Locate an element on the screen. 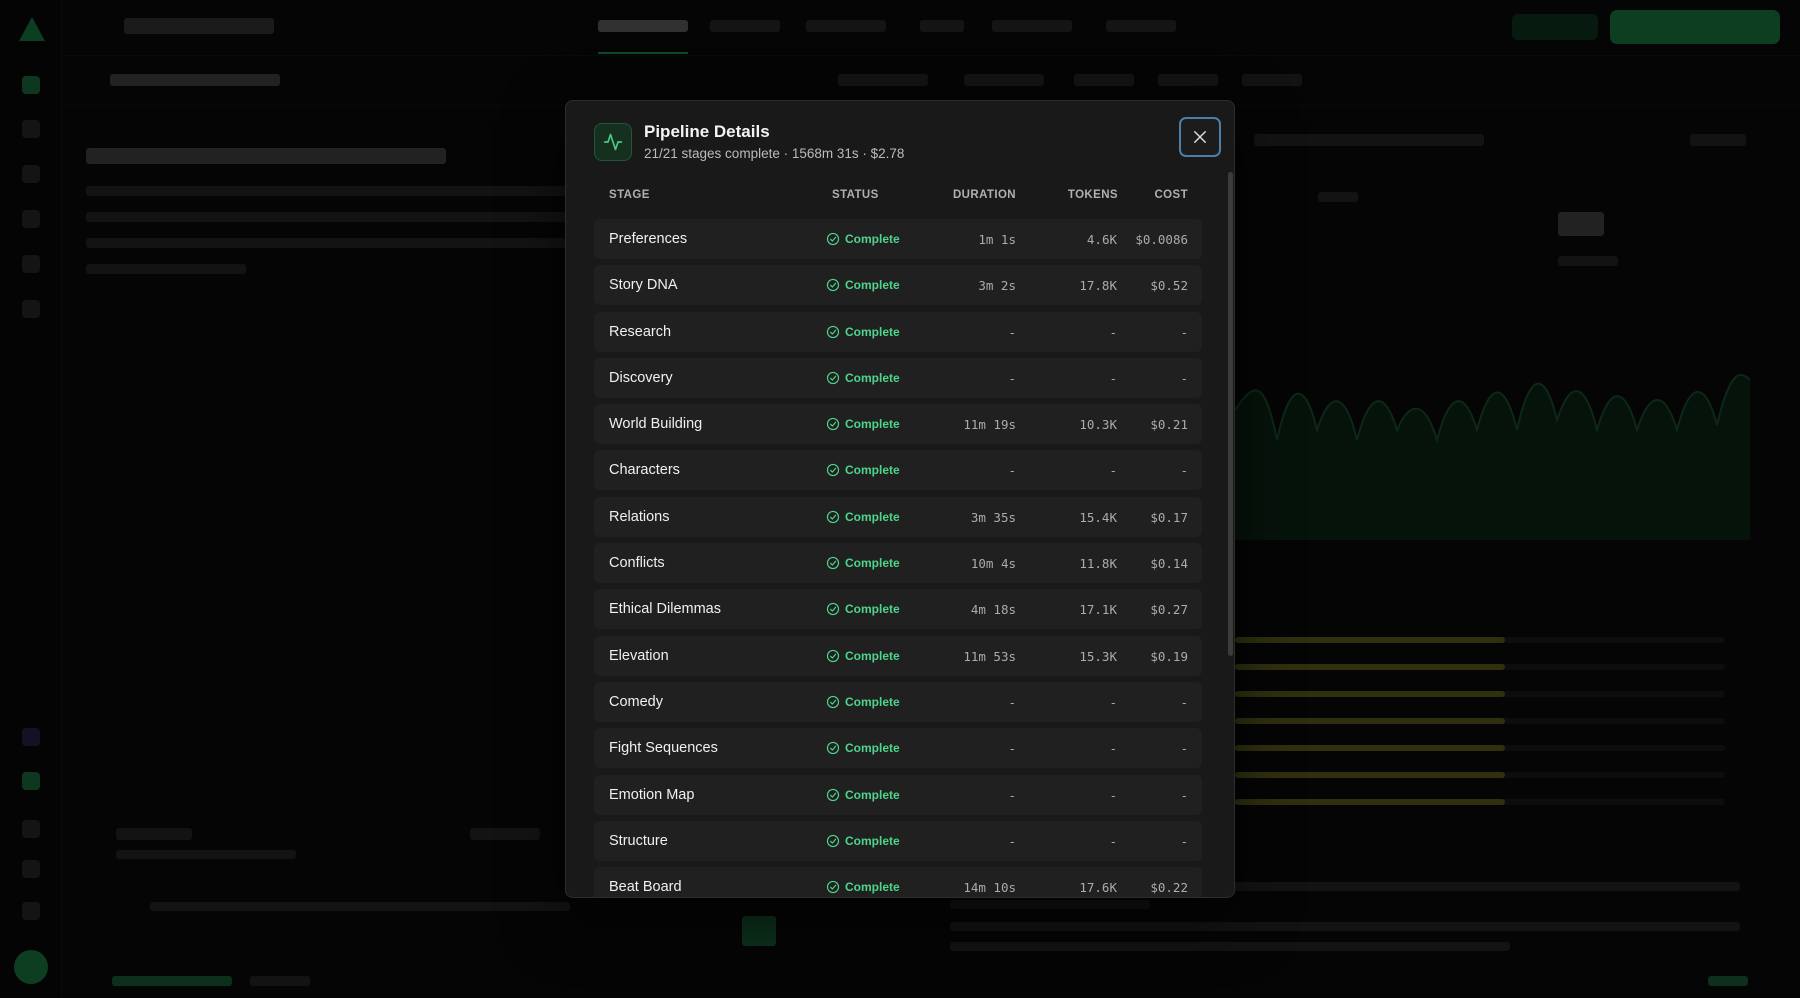  table-row: Research Complete - - - is located at coordinates (898, 331).